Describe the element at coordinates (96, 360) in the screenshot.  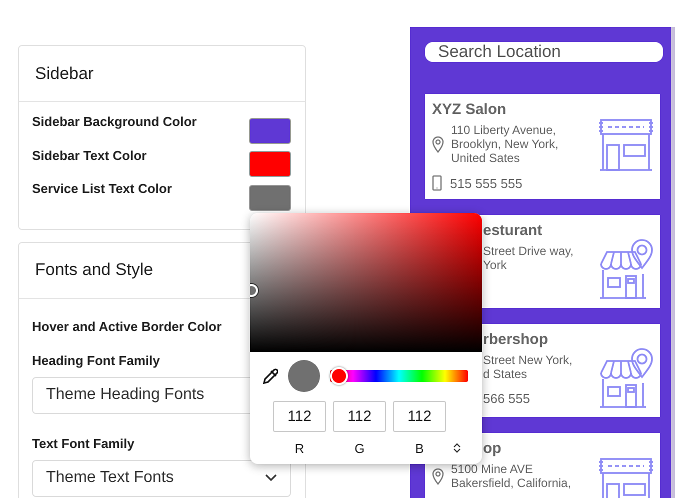
I see `field-label: Heading Font Family` at that location.